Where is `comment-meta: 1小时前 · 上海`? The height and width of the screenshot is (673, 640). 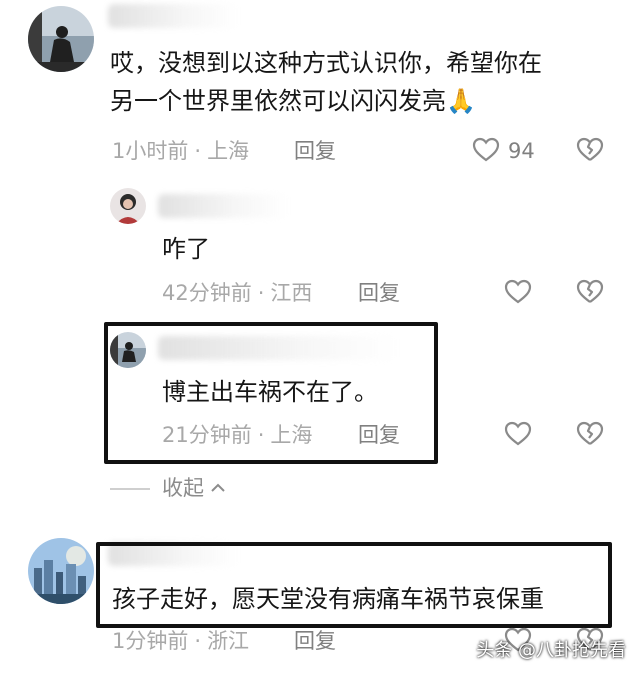 comment-meta: 1小时前 · 上海 is located at coordinates (181, 151).